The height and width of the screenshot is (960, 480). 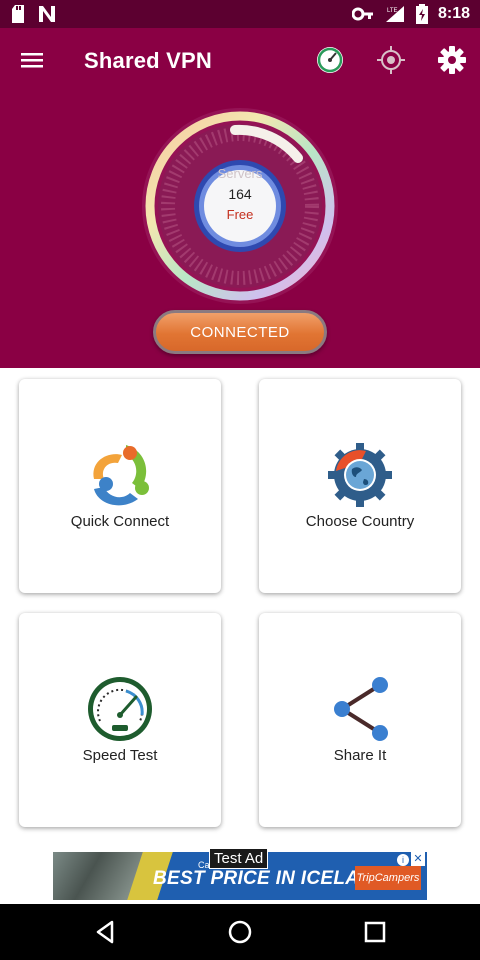 What do you see at coordinates (362, 14) in the screenshot?
I see `vpn-key-icon` at bounding box center [362, 14].